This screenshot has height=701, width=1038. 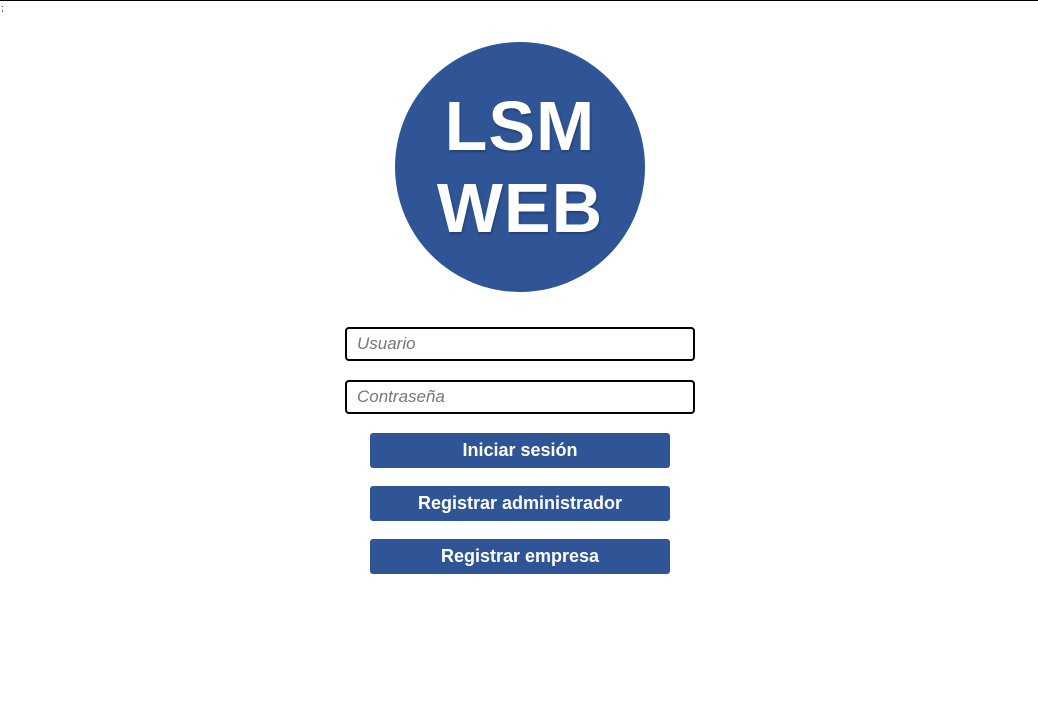 I want to click on username-input, so click(x=520, y=344).